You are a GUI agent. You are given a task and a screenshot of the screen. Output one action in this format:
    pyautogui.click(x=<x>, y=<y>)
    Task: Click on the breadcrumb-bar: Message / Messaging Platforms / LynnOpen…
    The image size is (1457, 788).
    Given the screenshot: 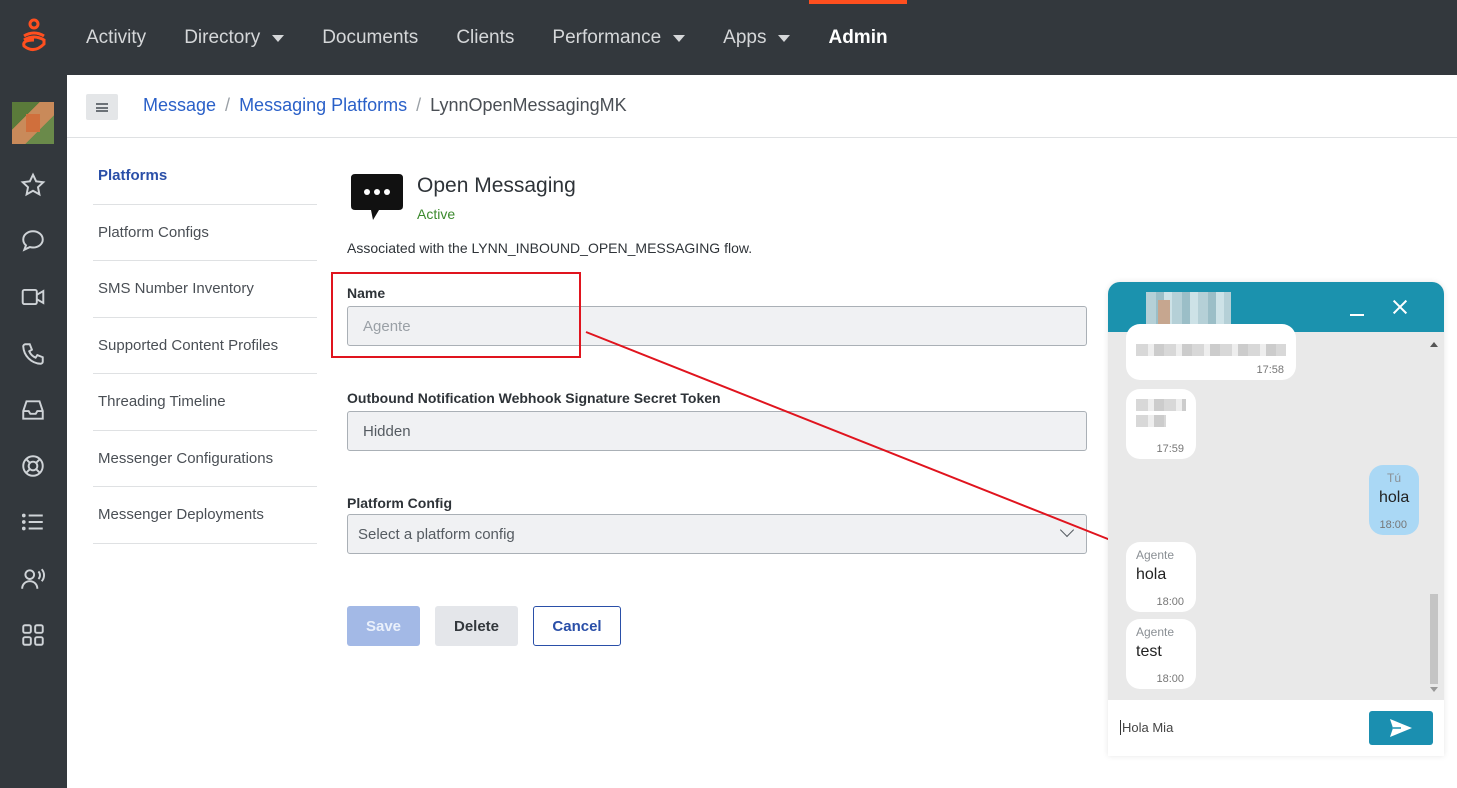 What is the action you would take?
    pyautogui.click(x=762, y=106)
    